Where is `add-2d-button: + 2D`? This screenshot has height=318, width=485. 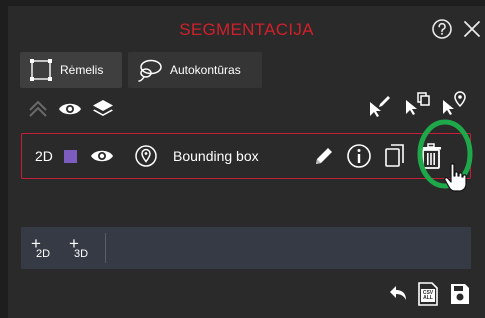 add-2d-button: + 2D is located at coordinates (44, 250).